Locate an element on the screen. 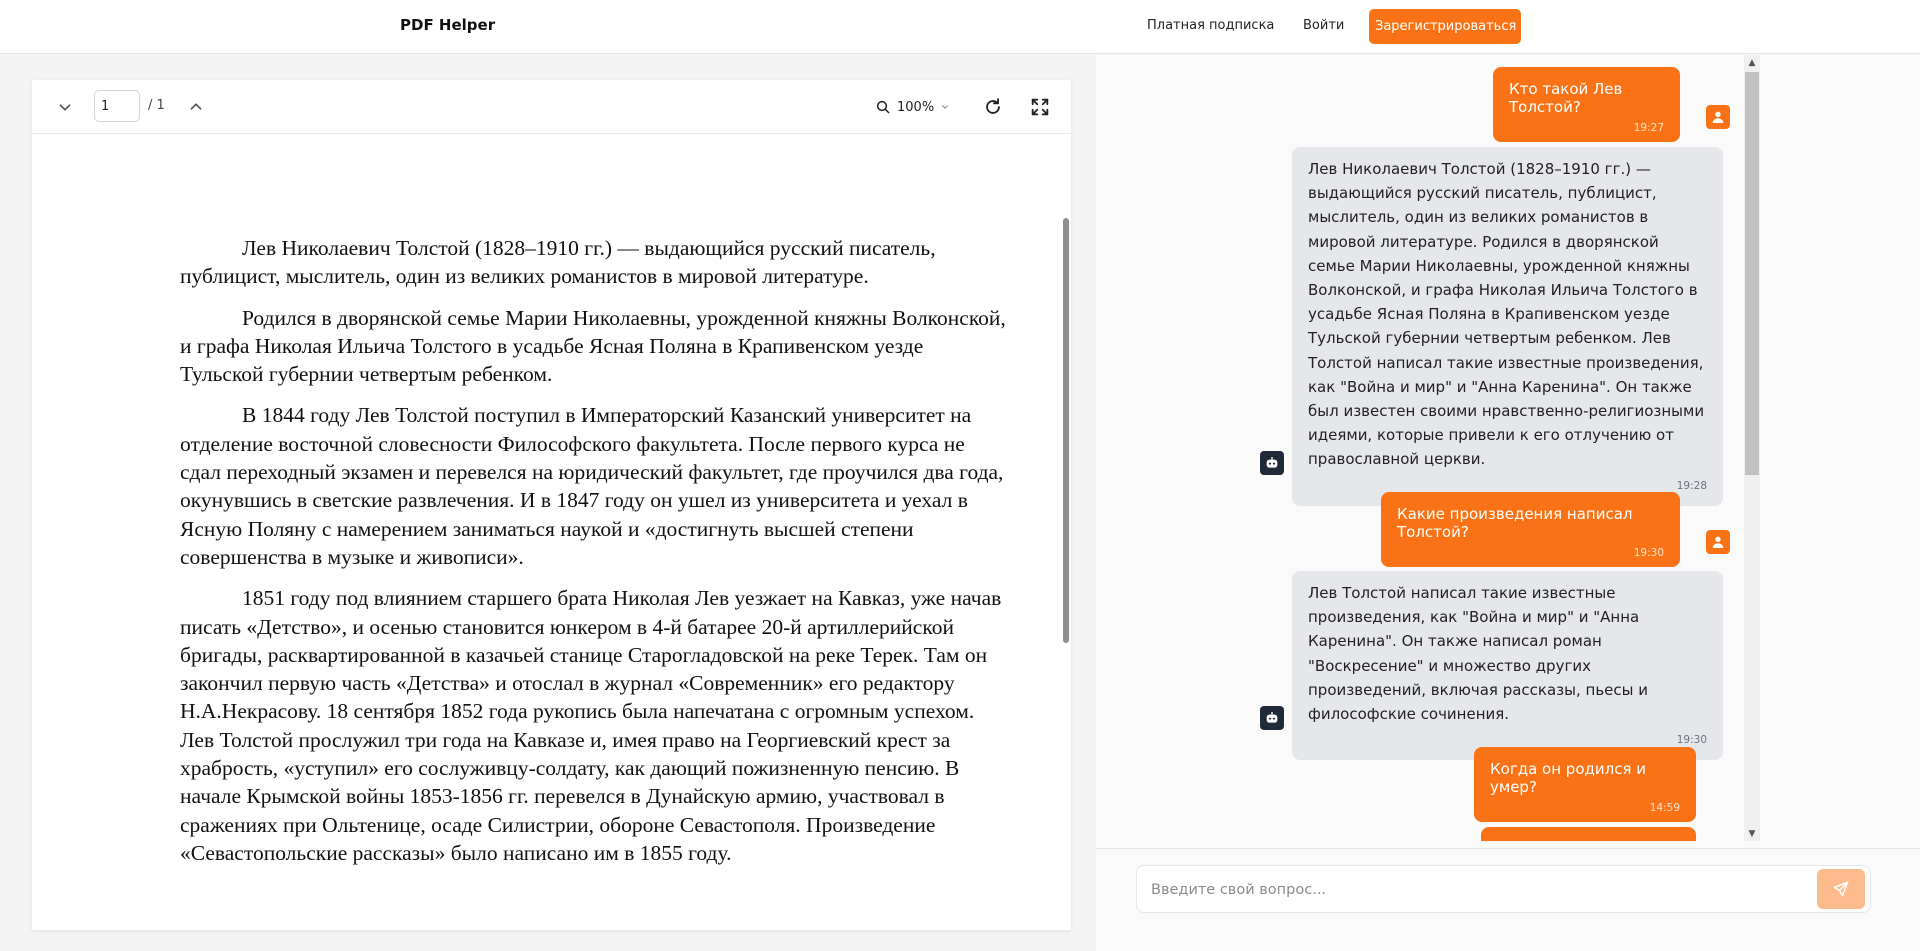 The image size is (1920, 951). app-logo: PDF Helper is located at coordinates (447, 25).